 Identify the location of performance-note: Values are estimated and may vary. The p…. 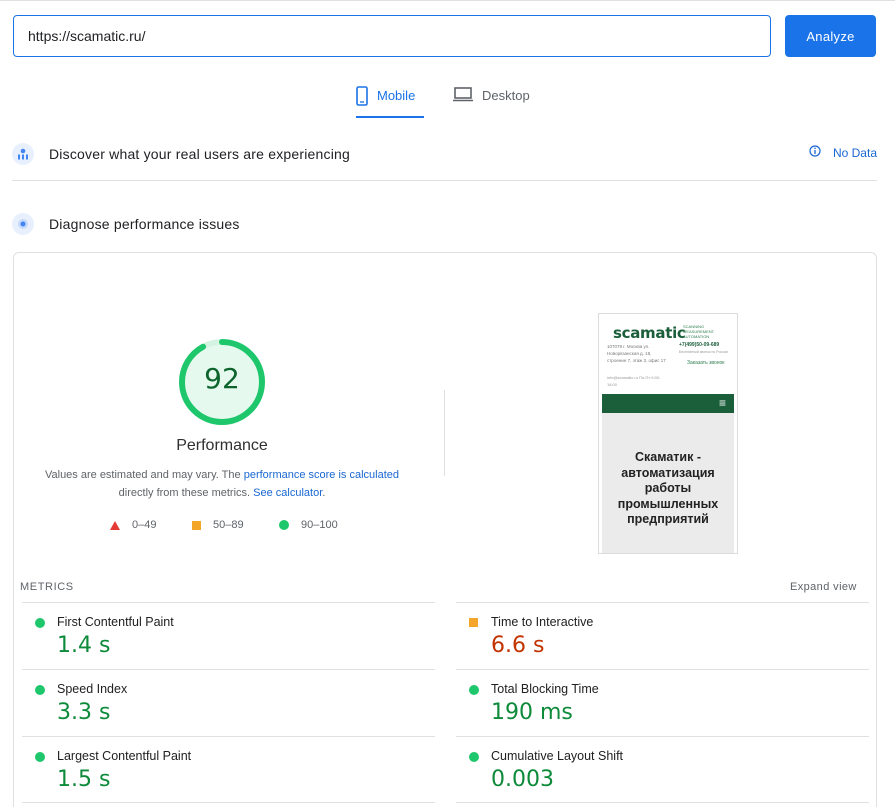
(222, 484).